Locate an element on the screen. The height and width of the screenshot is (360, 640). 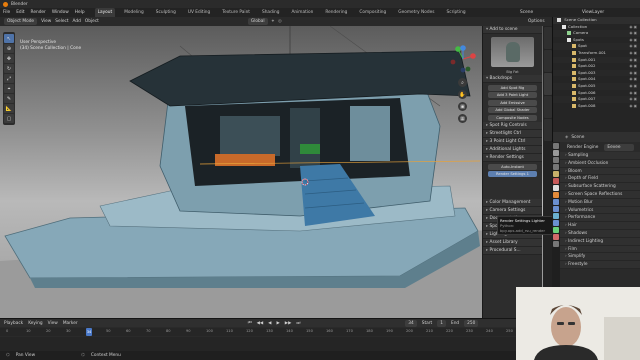
outliner-root: Scene Collection is located at coordinates (596, 20).